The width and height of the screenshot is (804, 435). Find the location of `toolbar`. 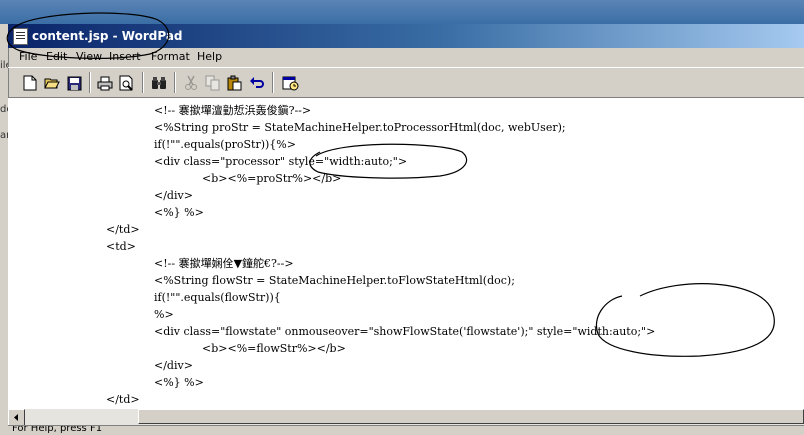

toolbar is located at coordinates (406, 83).